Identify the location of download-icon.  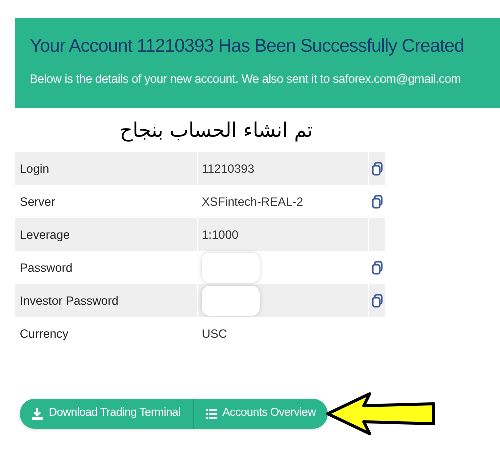
(37, 414).